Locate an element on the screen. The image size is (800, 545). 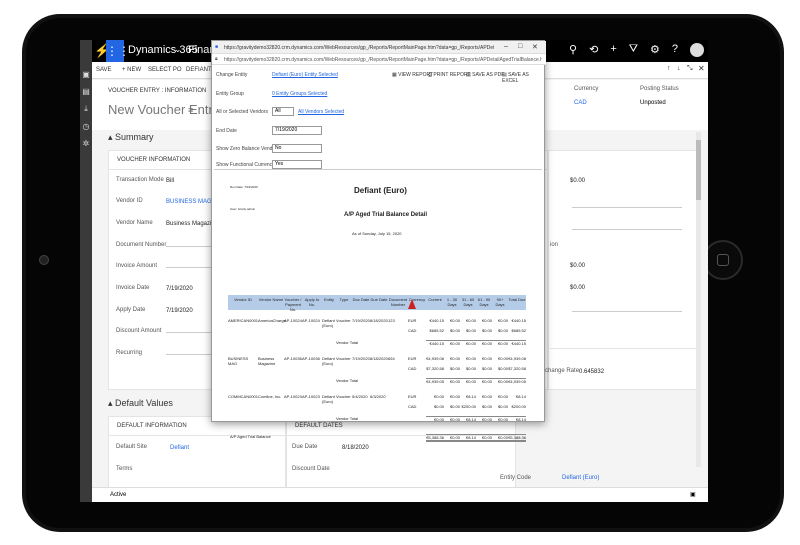
save-pdf-button: ▤ SAVE AS PDF is located at coordinates (485, 75).